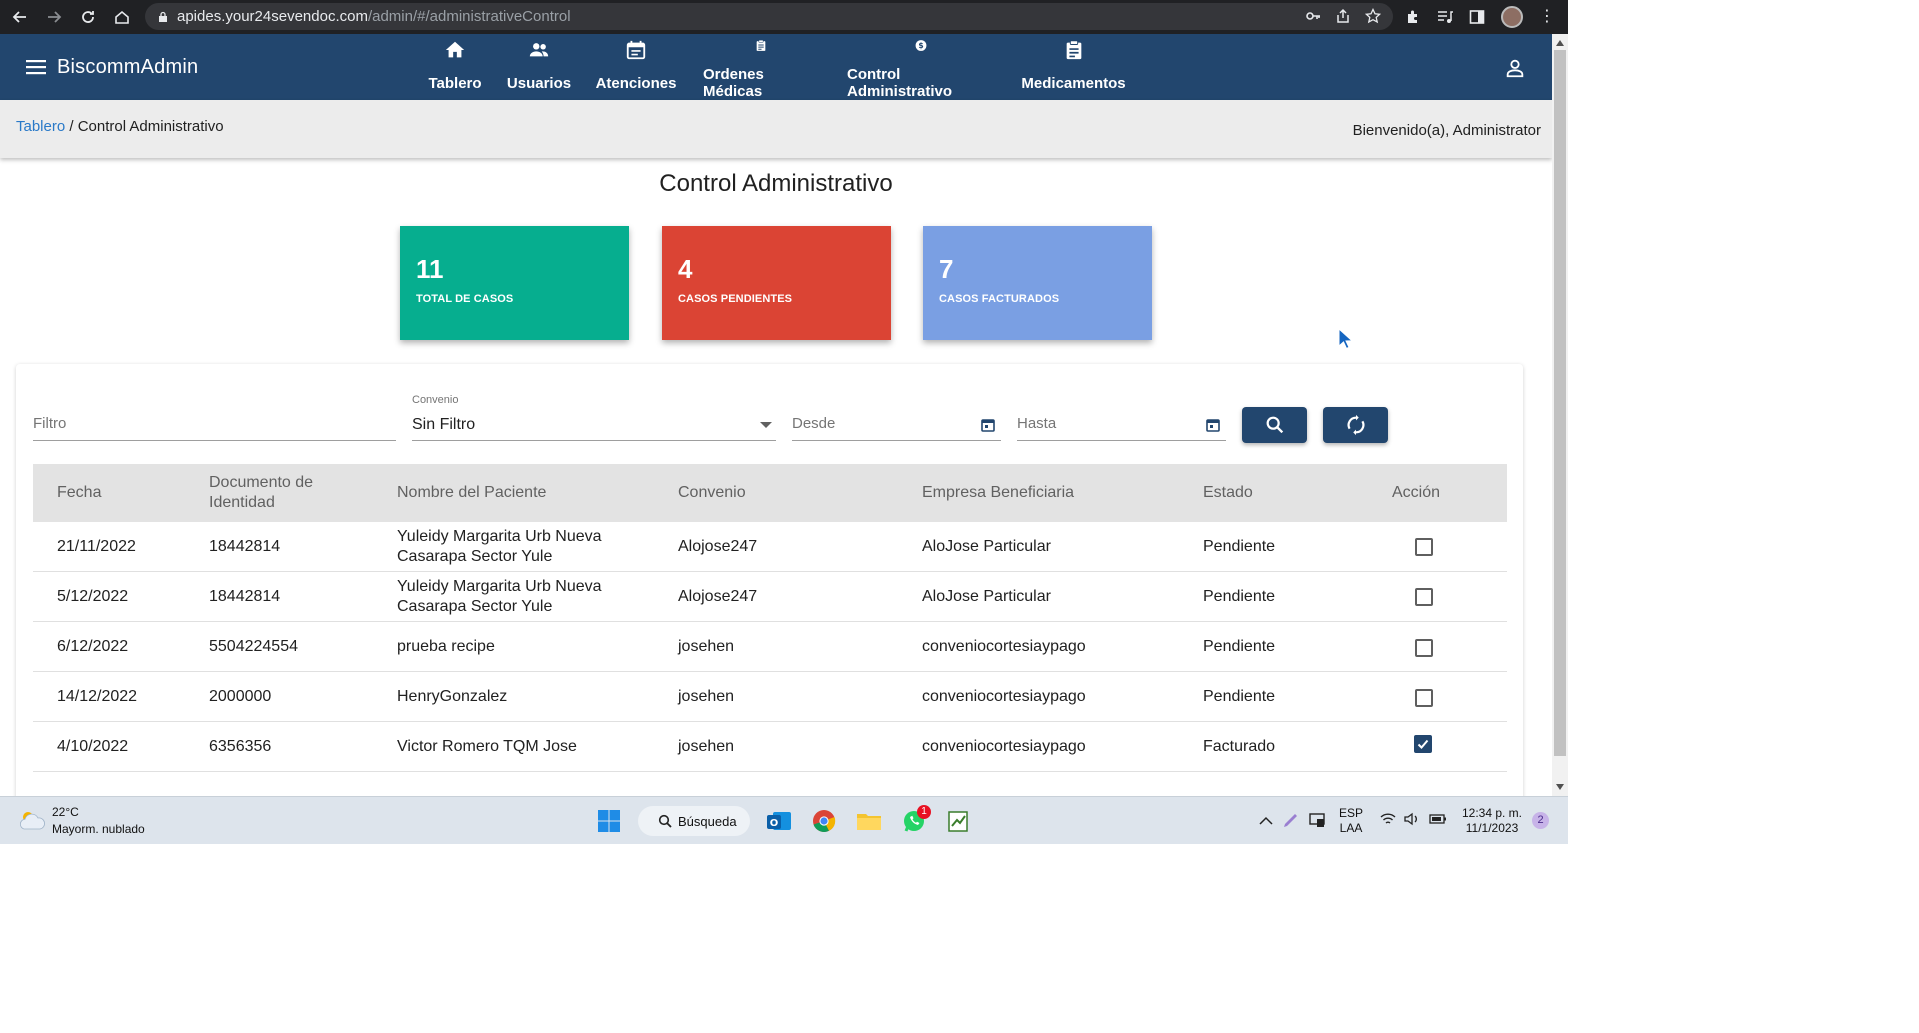 This screenshot has width=1919, height=1033. I want to click on clipboard-icon, so click(761, 45).